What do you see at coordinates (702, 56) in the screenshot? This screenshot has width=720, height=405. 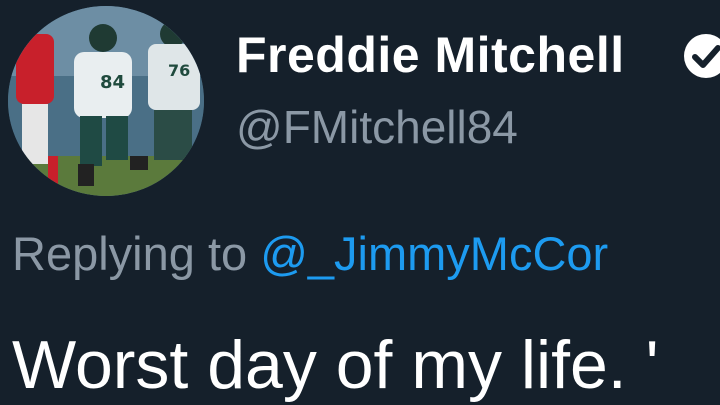 I see `verified-check-icon` at bounding box center [702, 56].